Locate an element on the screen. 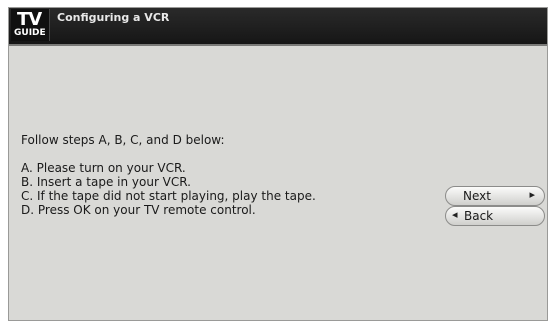  logo-tv-text: TV is located at coordinates (29, 19).